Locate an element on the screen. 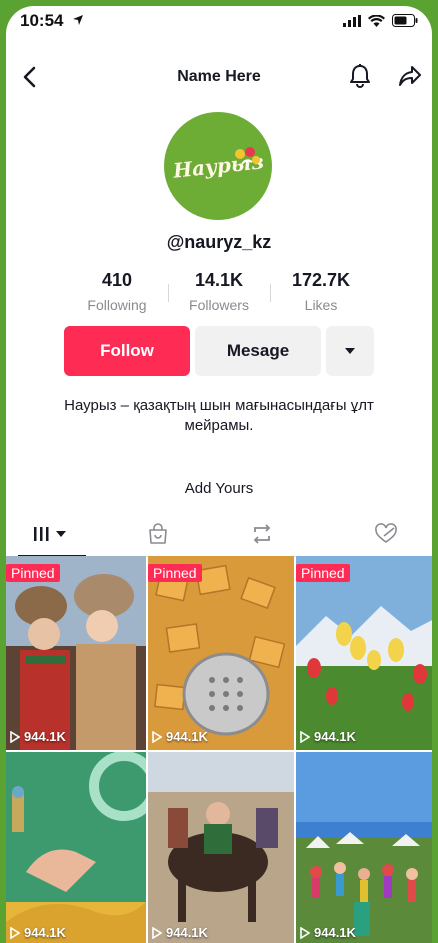  repost-icon is located at coordinates (262, 534).